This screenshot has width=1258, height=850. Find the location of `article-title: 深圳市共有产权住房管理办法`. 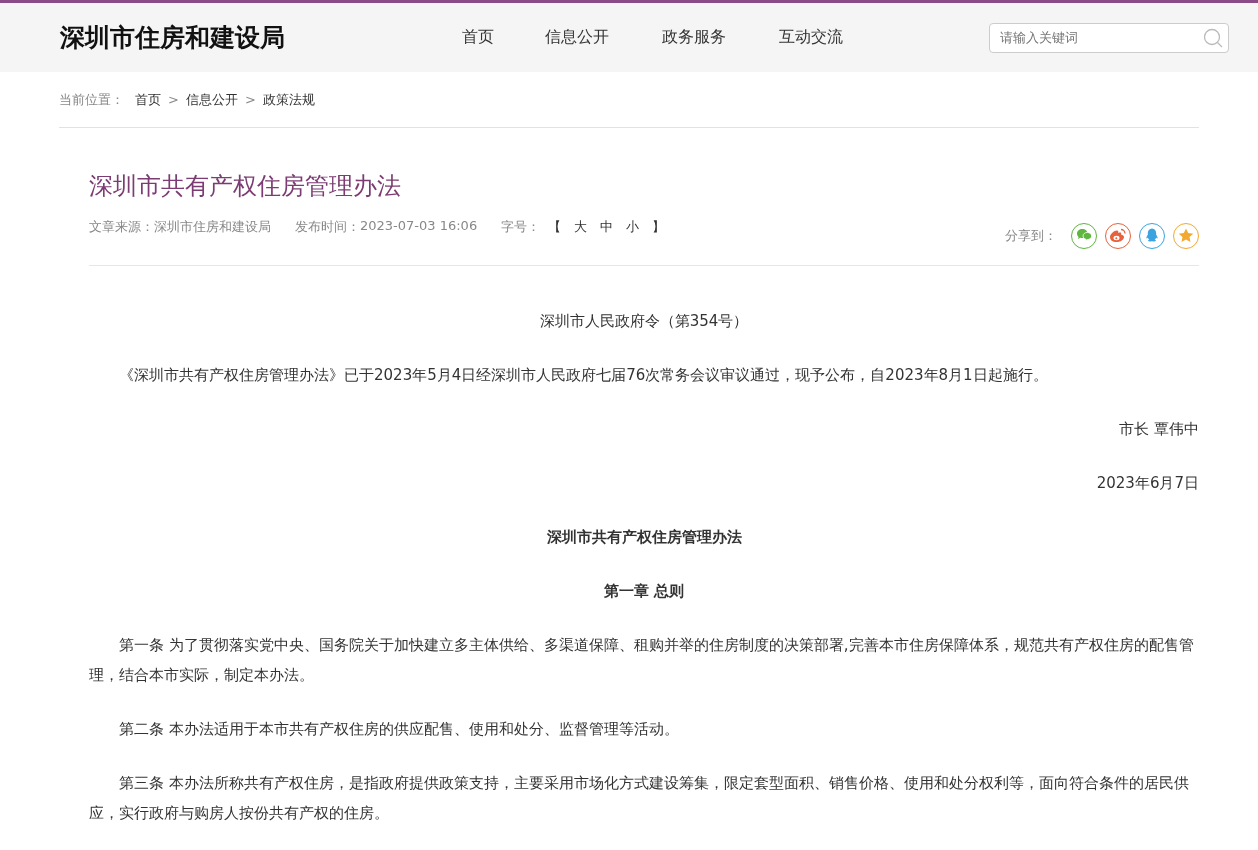

article-title: 深圳市共有产权住房管理办法 is located at coordinates (245, 186).